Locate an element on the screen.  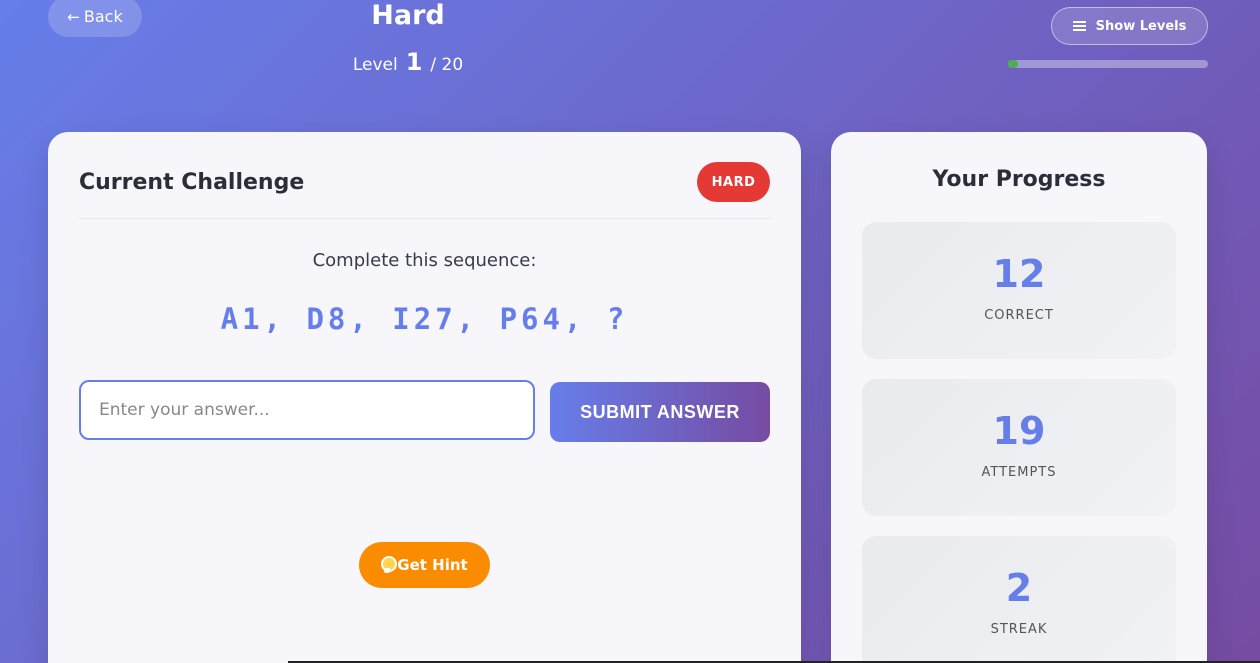
list-icon is located at coordinates (1079, 26).